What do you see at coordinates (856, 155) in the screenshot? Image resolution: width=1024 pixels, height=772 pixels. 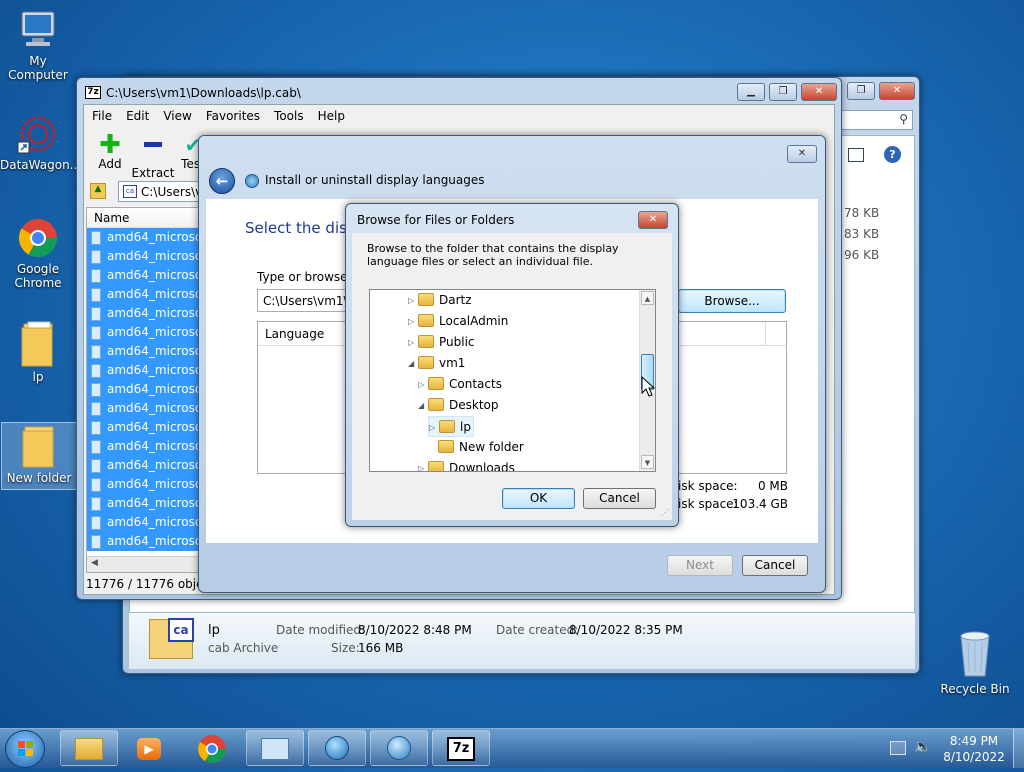 I see `preview-pane-icon` at bounding box center [856, 155].